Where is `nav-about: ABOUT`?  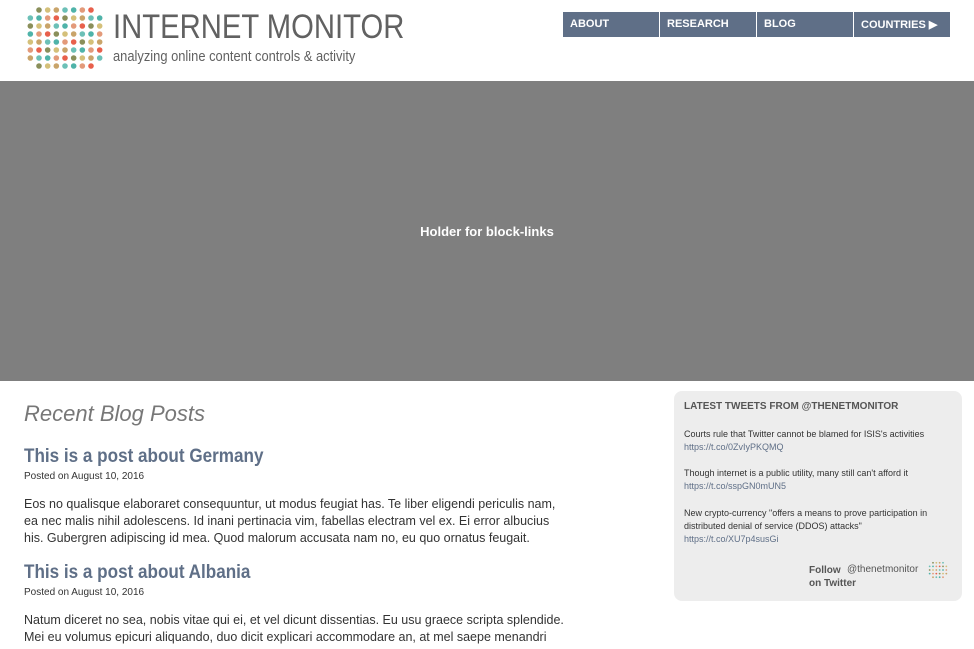 nav-about: ABOUT is located at coordinates (611, 24).